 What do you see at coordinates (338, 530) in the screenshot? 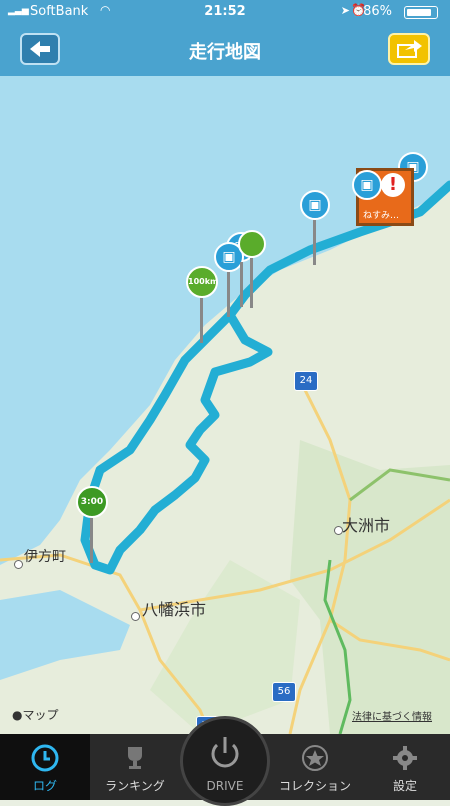
I see `city-dot-ozu` at bounding box center [338, 530].